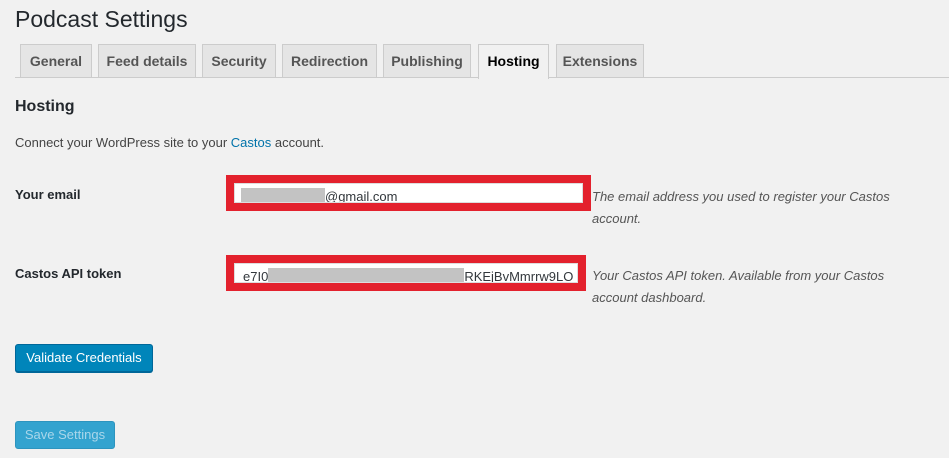  Describe the element at coordinates (123, 142) in the screenshot. I see `intro-text-start: Connect your WordPress site to your` at that location.